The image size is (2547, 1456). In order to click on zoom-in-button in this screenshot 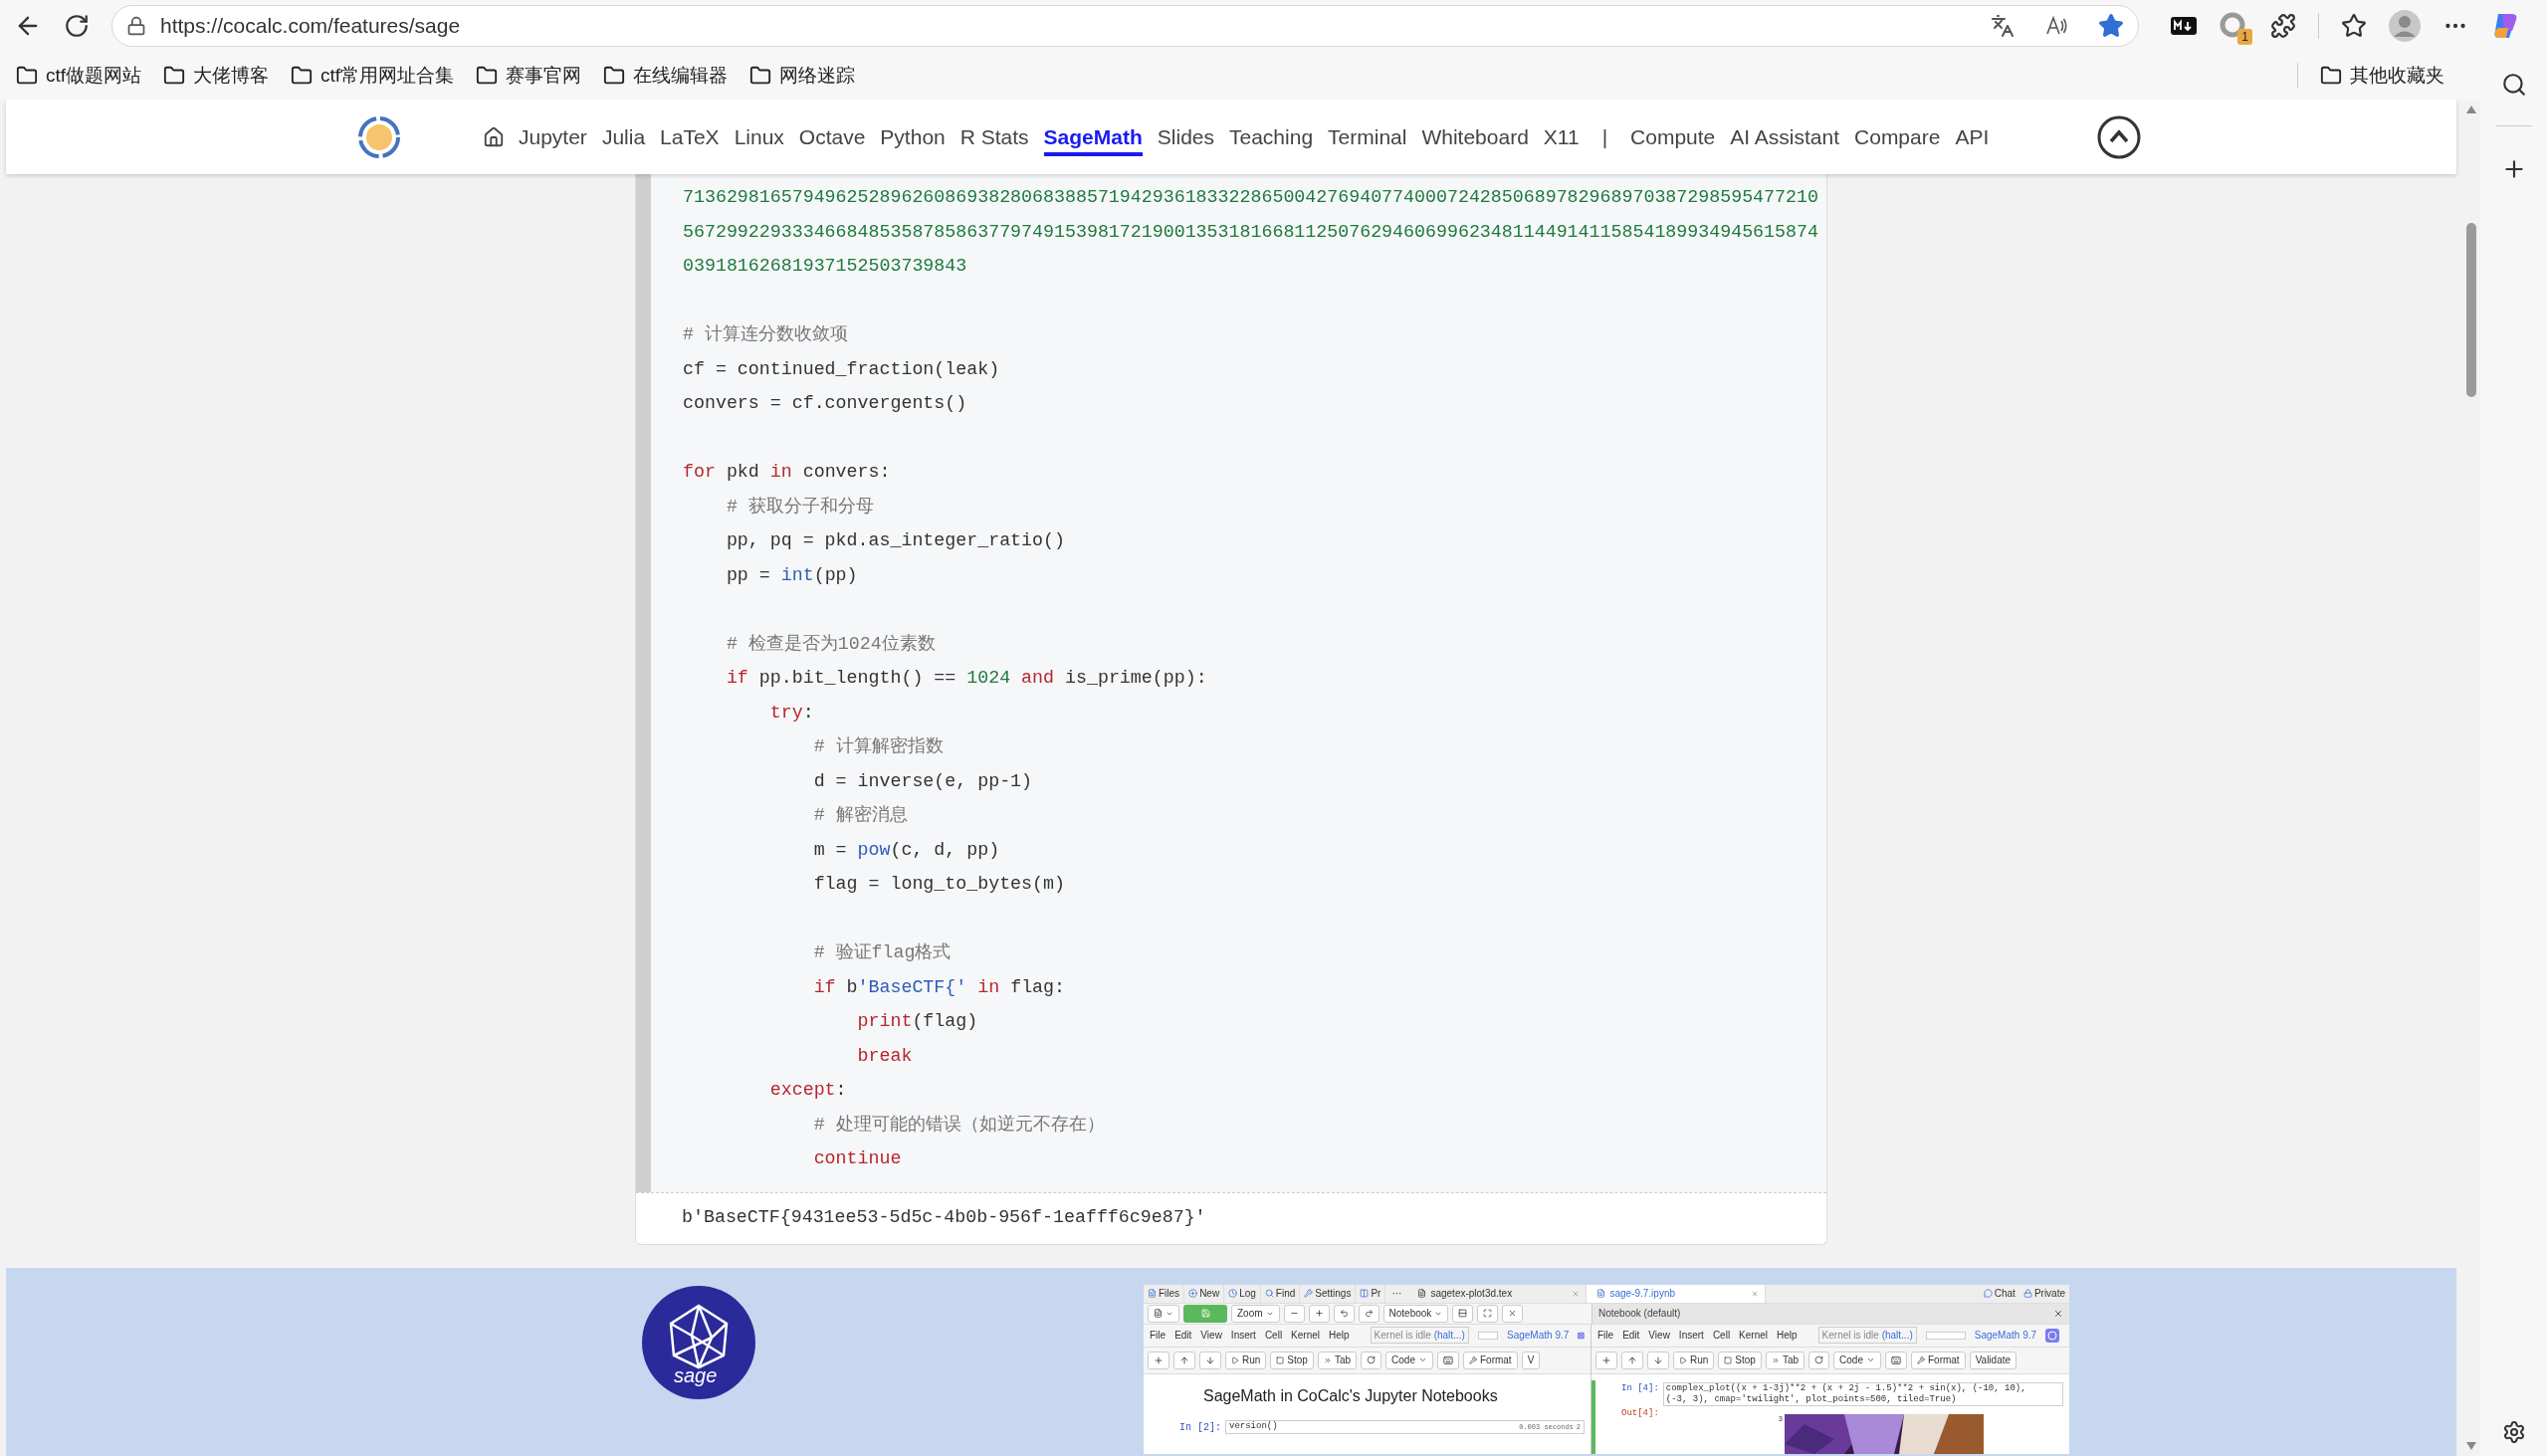, I will do `click(1319, 1313)`.